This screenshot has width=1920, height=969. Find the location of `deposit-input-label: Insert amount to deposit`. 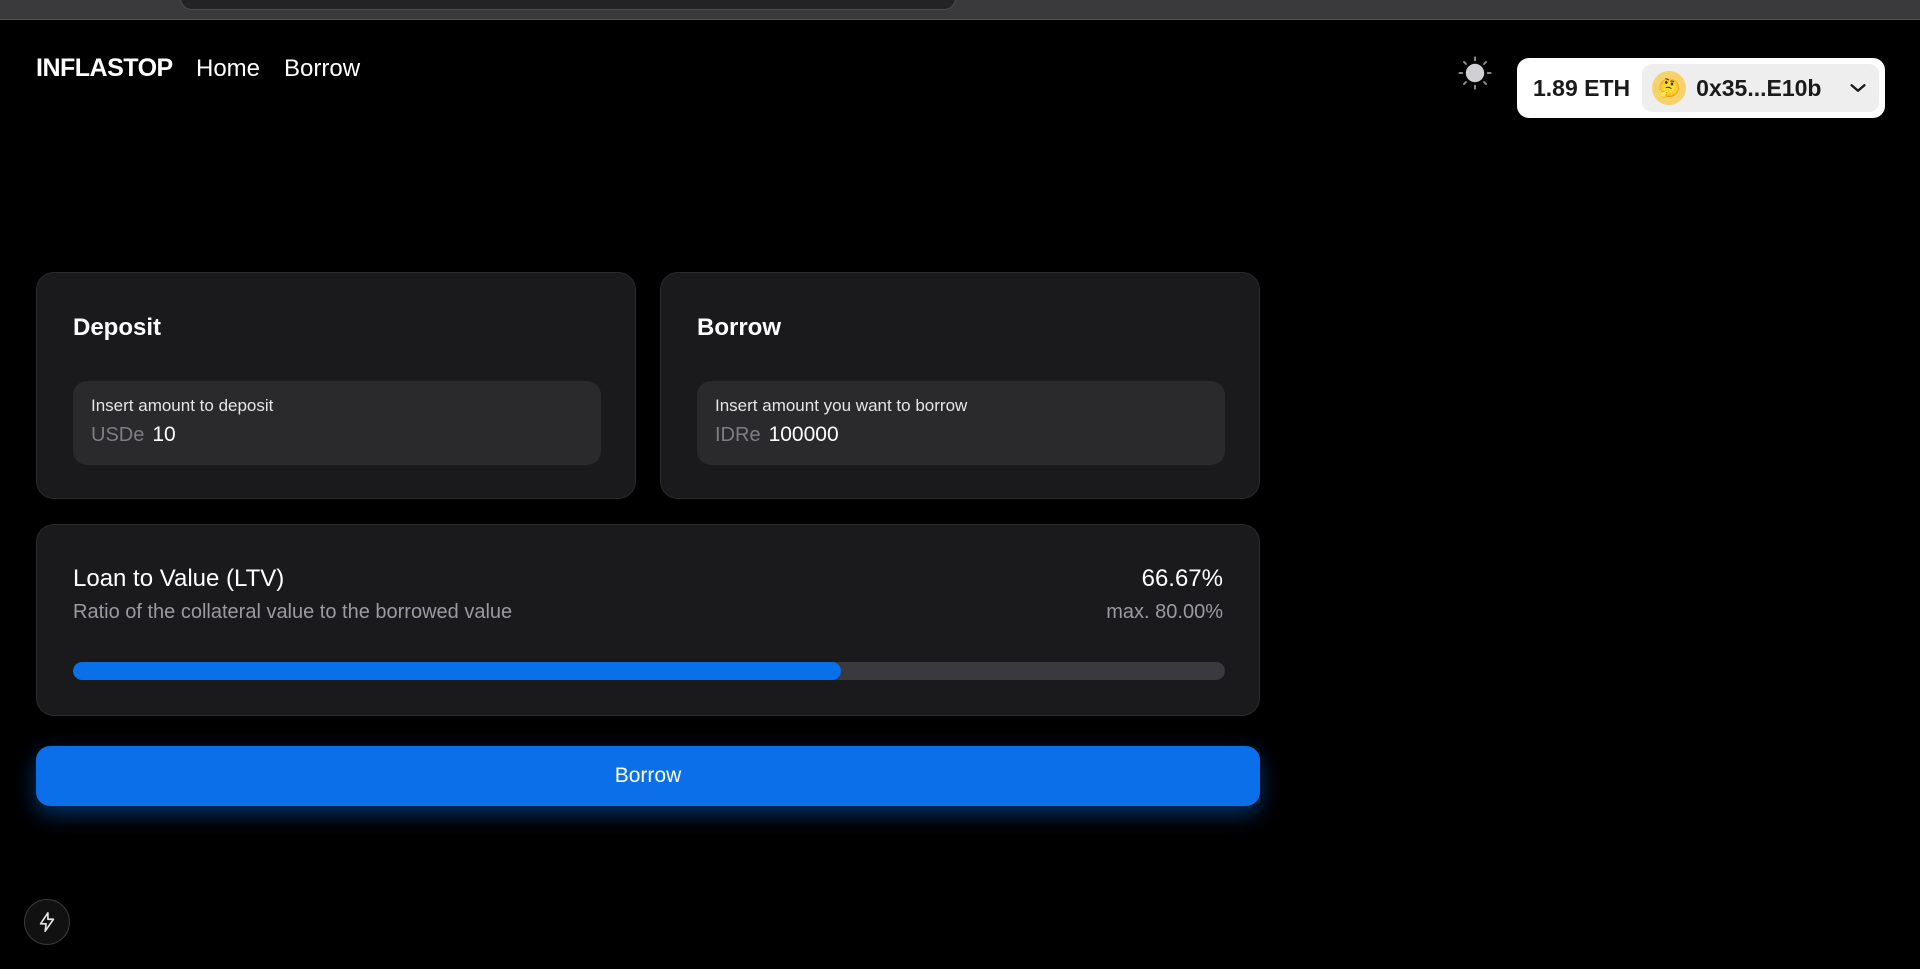

deposit-input-label: Insert amount to deposit is located at coordinates (182, 405).